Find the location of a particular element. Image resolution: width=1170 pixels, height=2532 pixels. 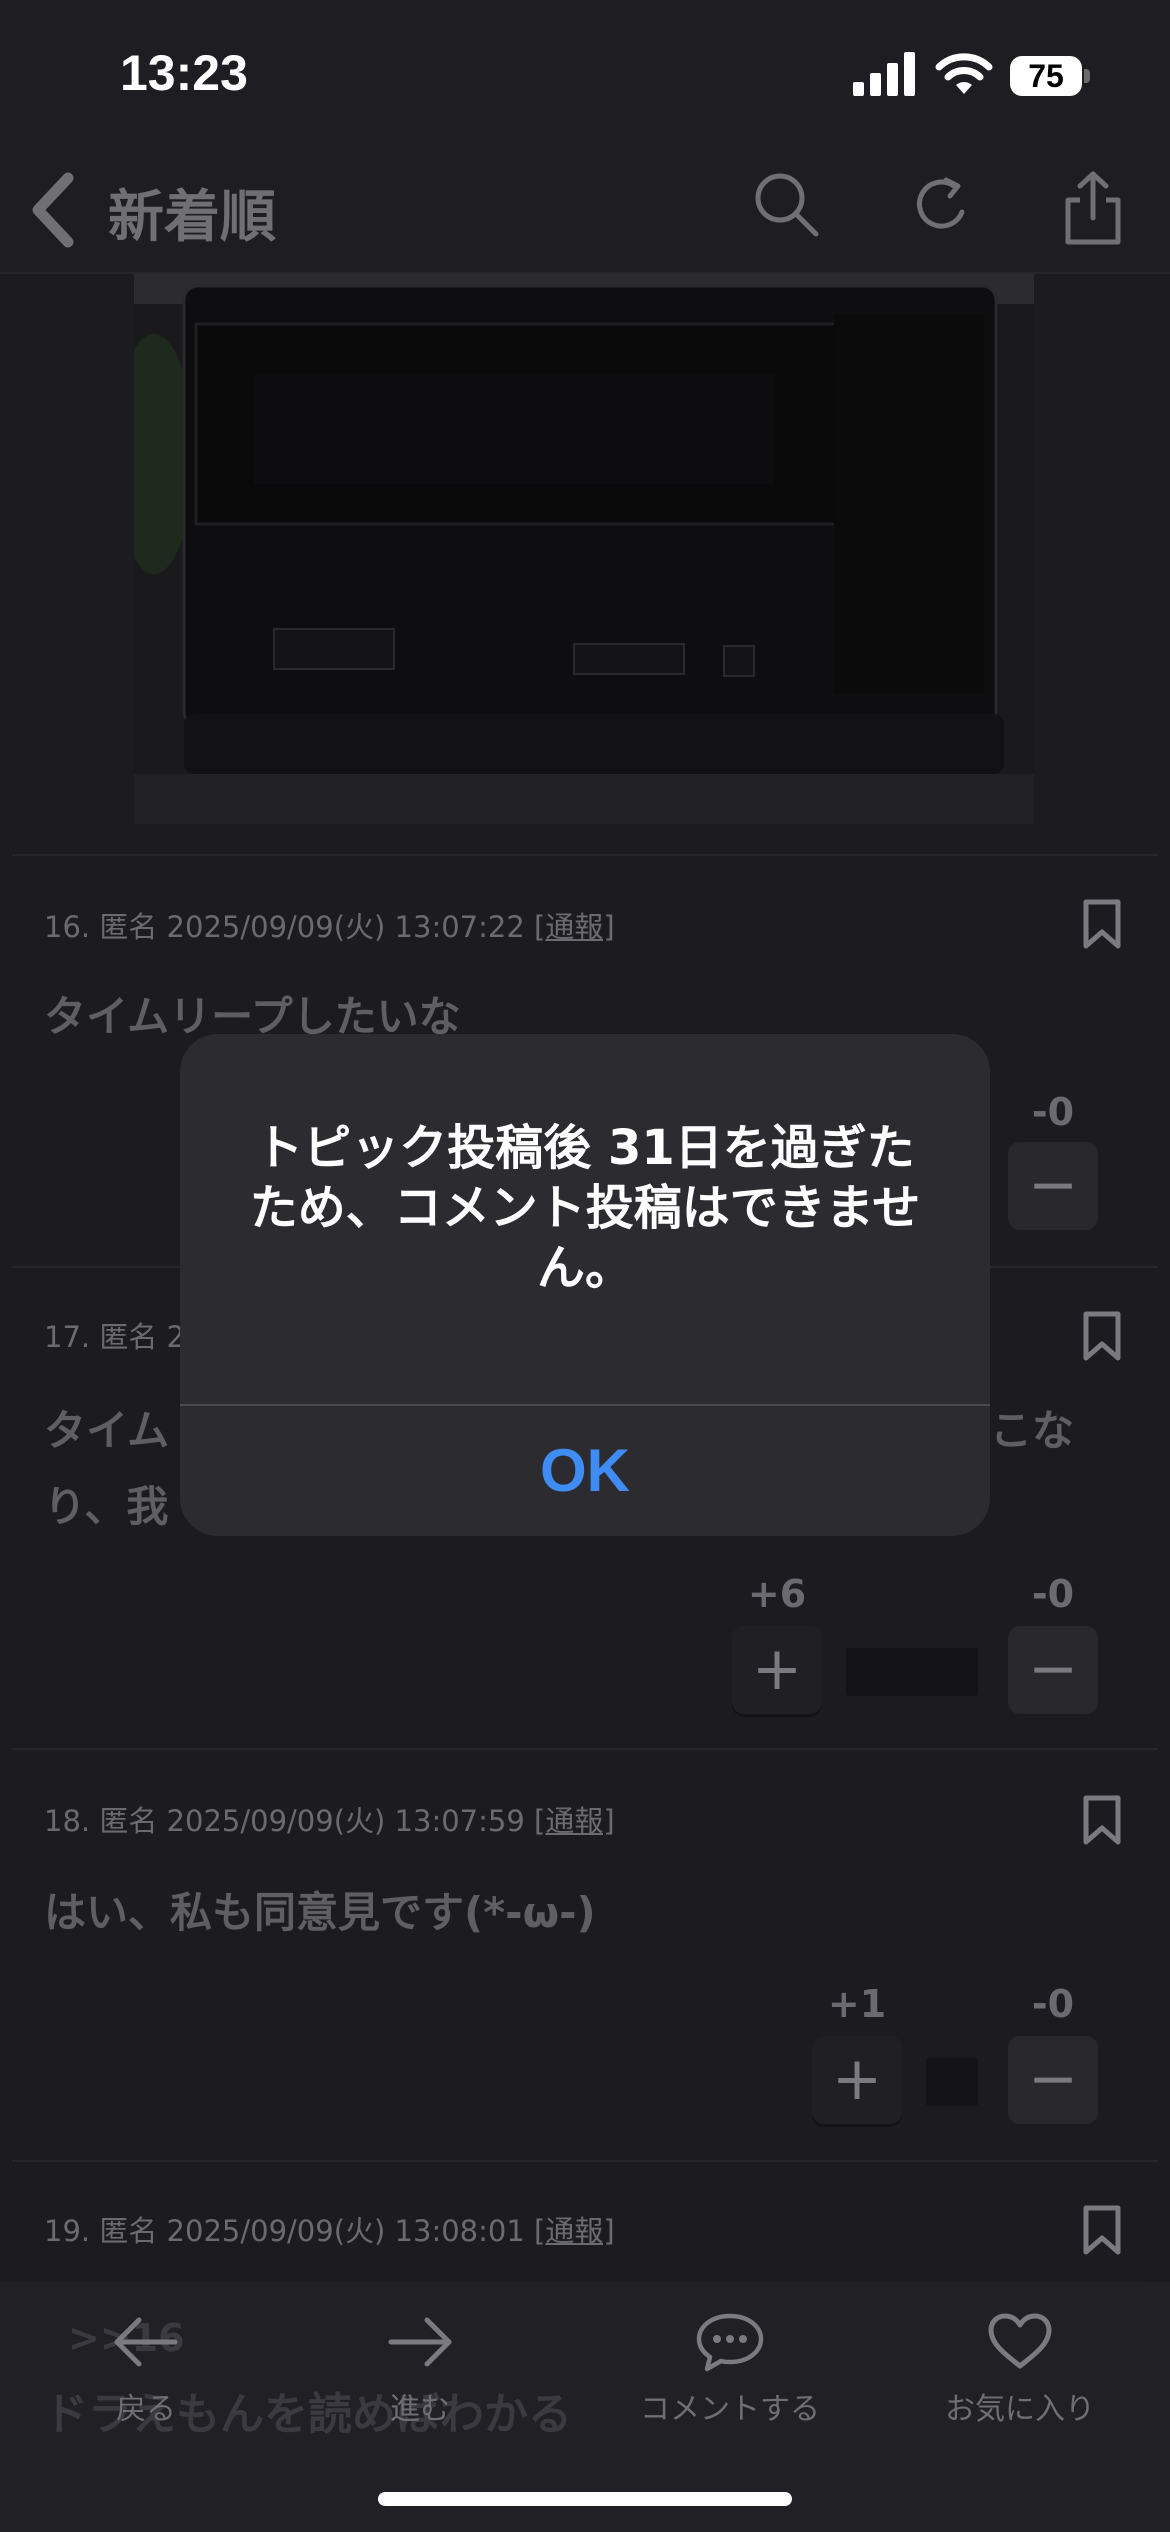

heart-icon is located at coordinates (1020, 2341).